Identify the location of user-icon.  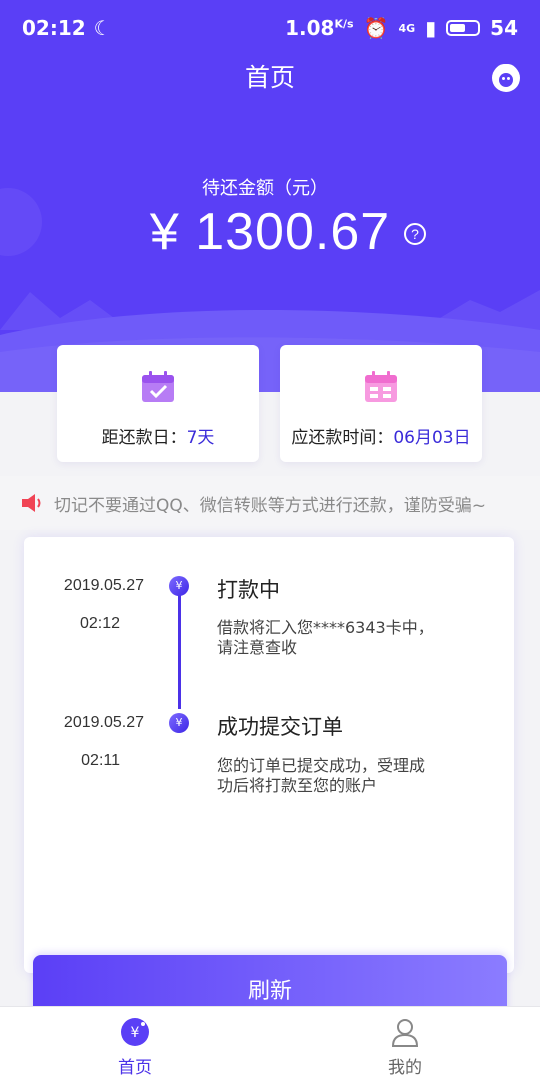
(405, 1033).